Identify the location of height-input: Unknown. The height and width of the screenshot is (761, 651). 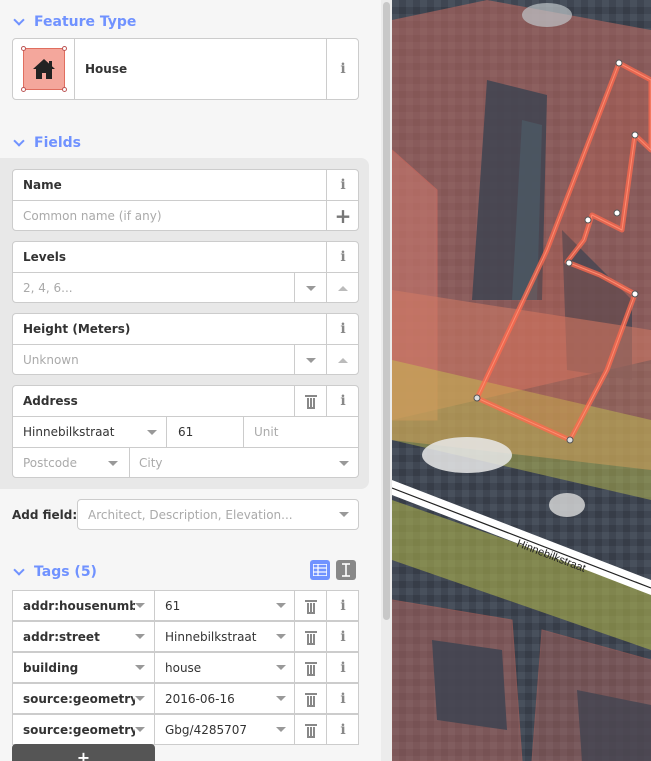
(51, 360).